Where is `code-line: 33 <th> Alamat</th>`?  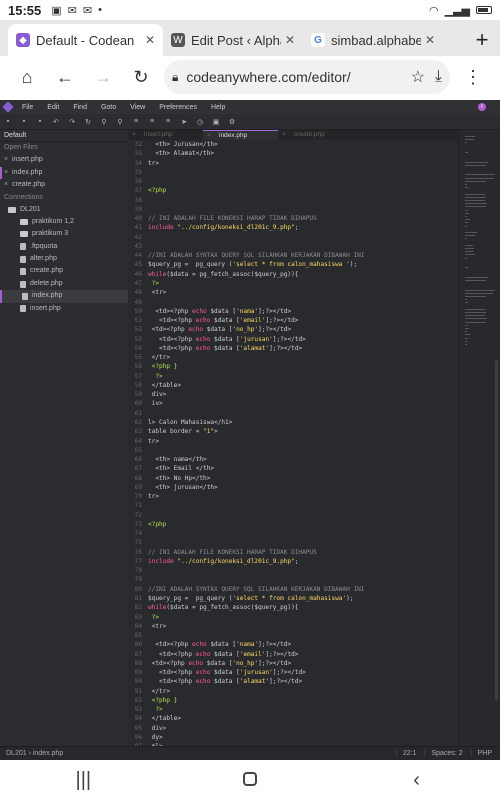
code-line: 33 <th> Alamat</th> is located at coordinates (293, 153).